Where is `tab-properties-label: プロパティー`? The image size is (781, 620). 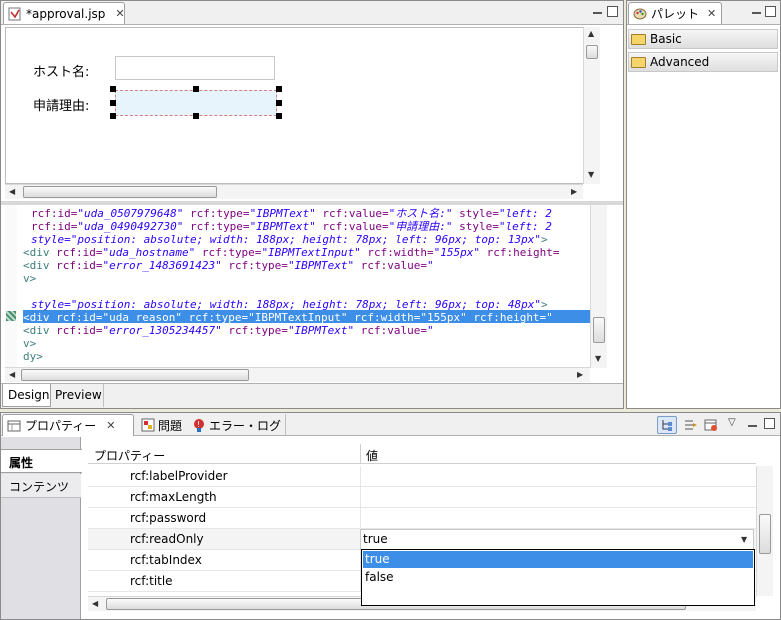
tab-properties-label: プロパティー is located at coordinates (61, 426).